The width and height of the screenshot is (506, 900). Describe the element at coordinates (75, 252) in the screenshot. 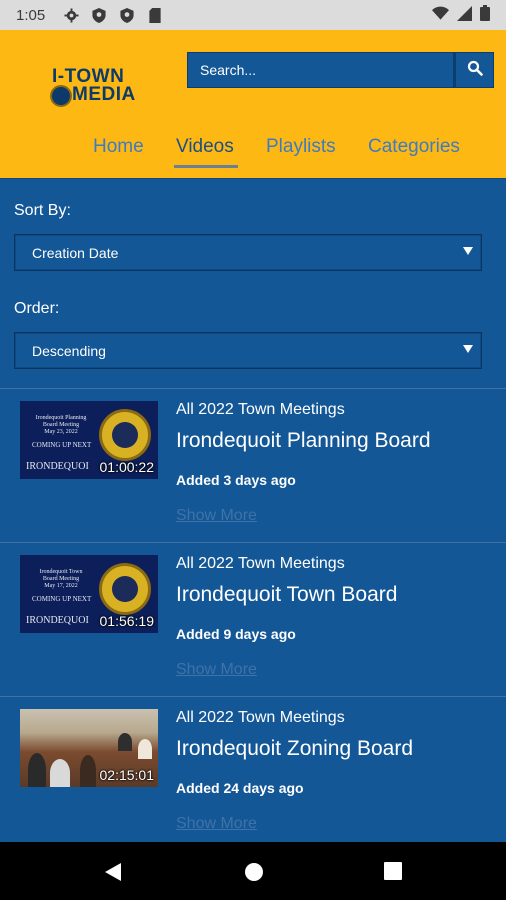

I see `sort-by-value: Creation Date` at that location.